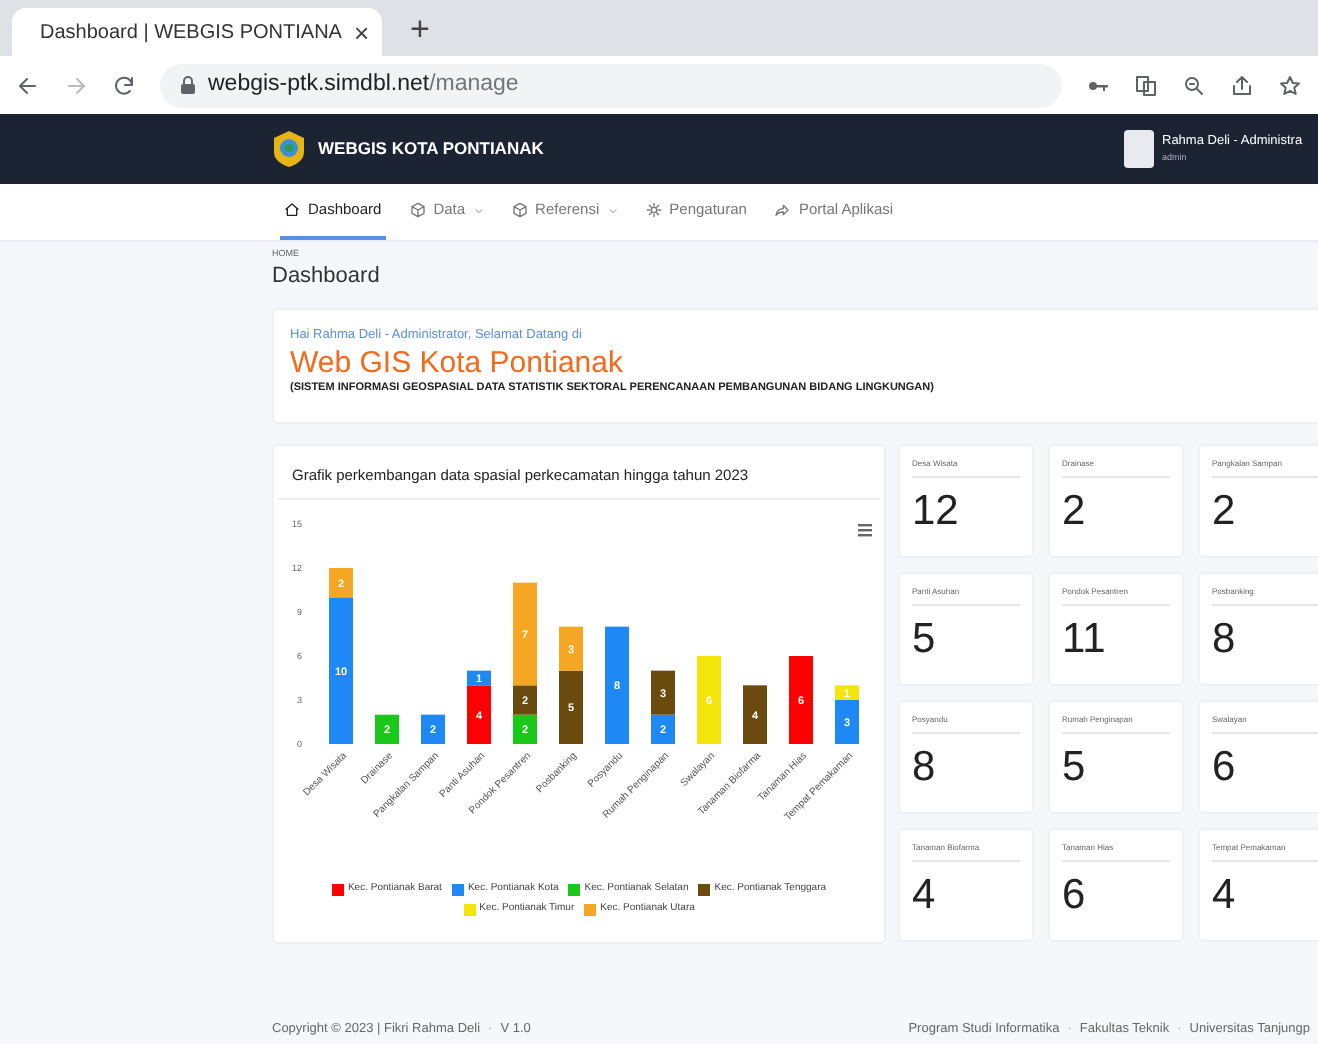 The width and height of the screenshot is (1318, 1044). What do you see at coordinates (936, 510) in the screenshot?
I see `stat-value: 12` at bounding box center [936, 510].